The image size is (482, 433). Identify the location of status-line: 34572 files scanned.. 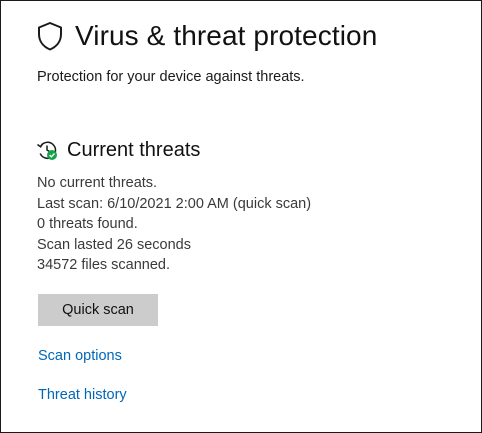
(104, 265).